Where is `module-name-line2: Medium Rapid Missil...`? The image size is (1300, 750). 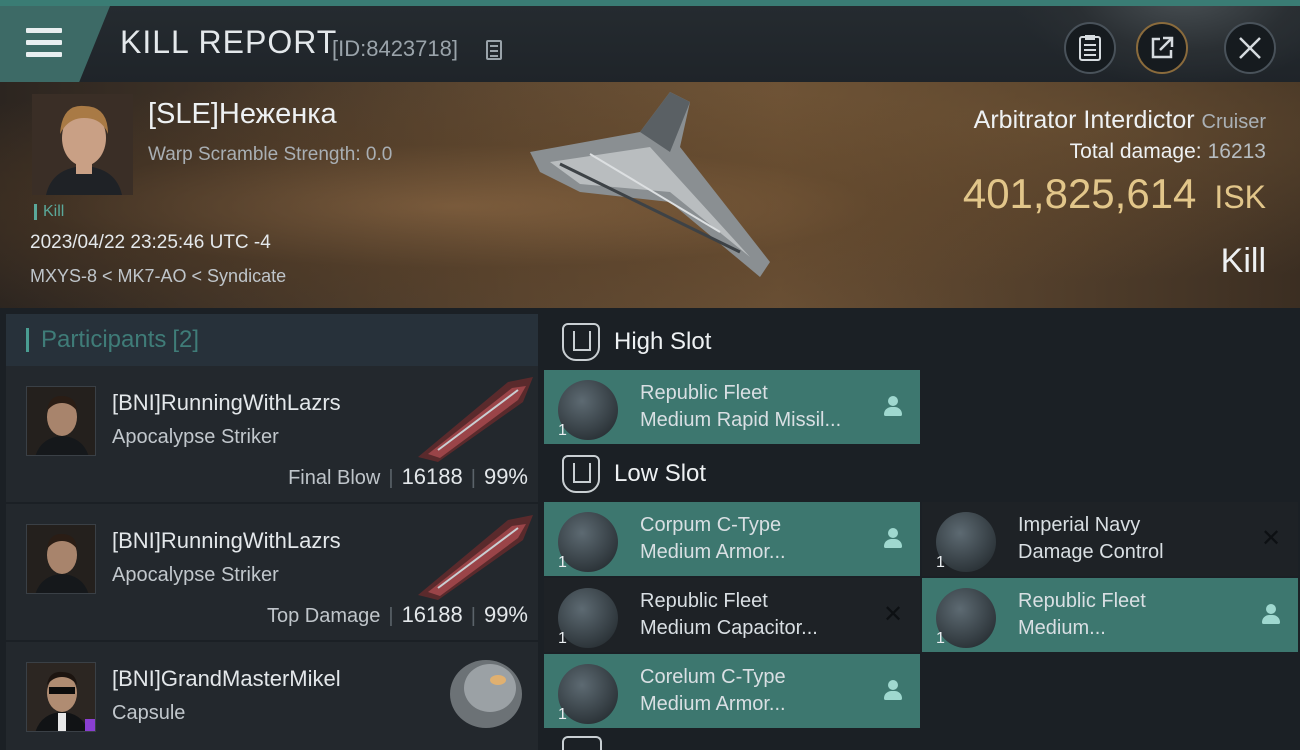
module-name-line2: Medium Rapid Missil... is located at coordinates (741, 420).